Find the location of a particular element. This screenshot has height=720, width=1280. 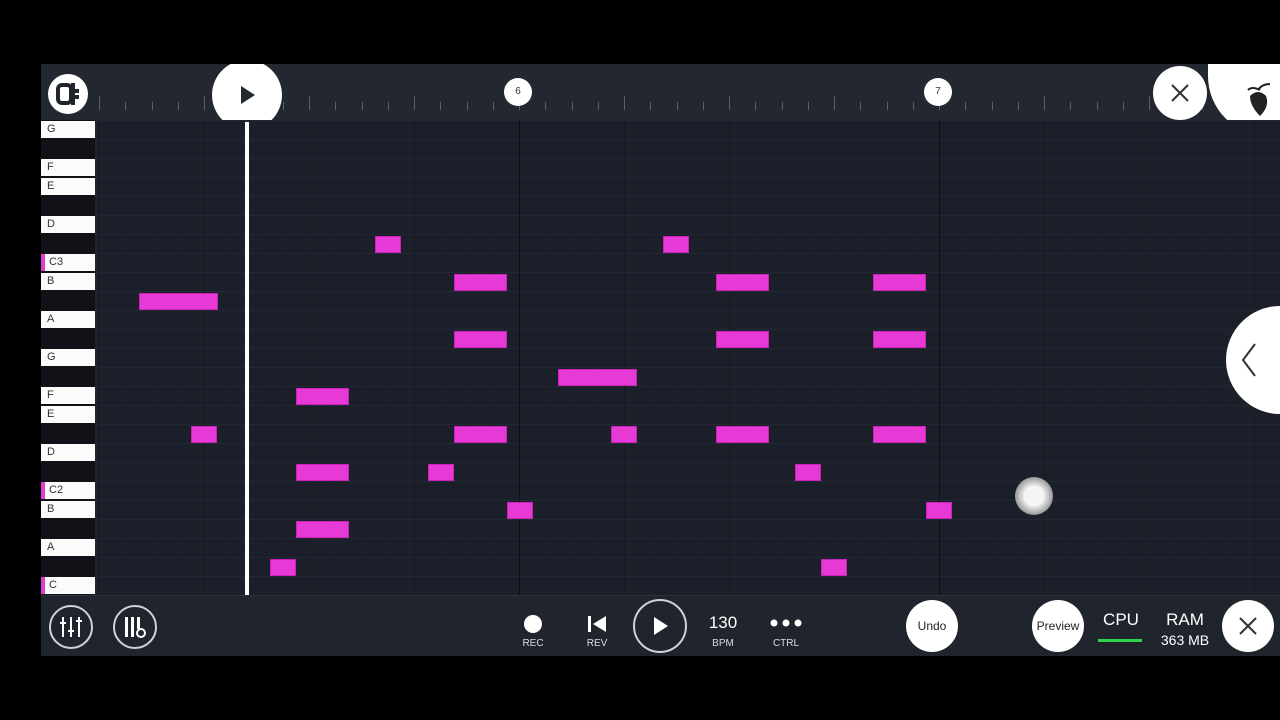

transport-play-button is located at coordinates (660, 626).